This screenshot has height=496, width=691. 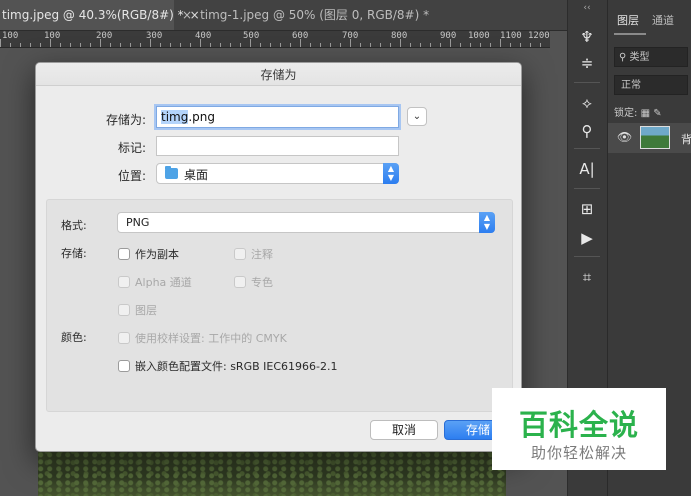 What do you see at coordinates (404, 430) in the screenshot?
I see `cancel-button: 取消` at bounding box center [404, 430].